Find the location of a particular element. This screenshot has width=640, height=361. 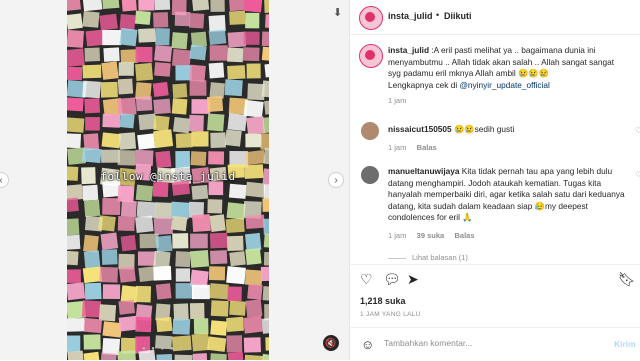

post-timestamp: 1 JAM YANG LALU is located at coordinates (390, 314).